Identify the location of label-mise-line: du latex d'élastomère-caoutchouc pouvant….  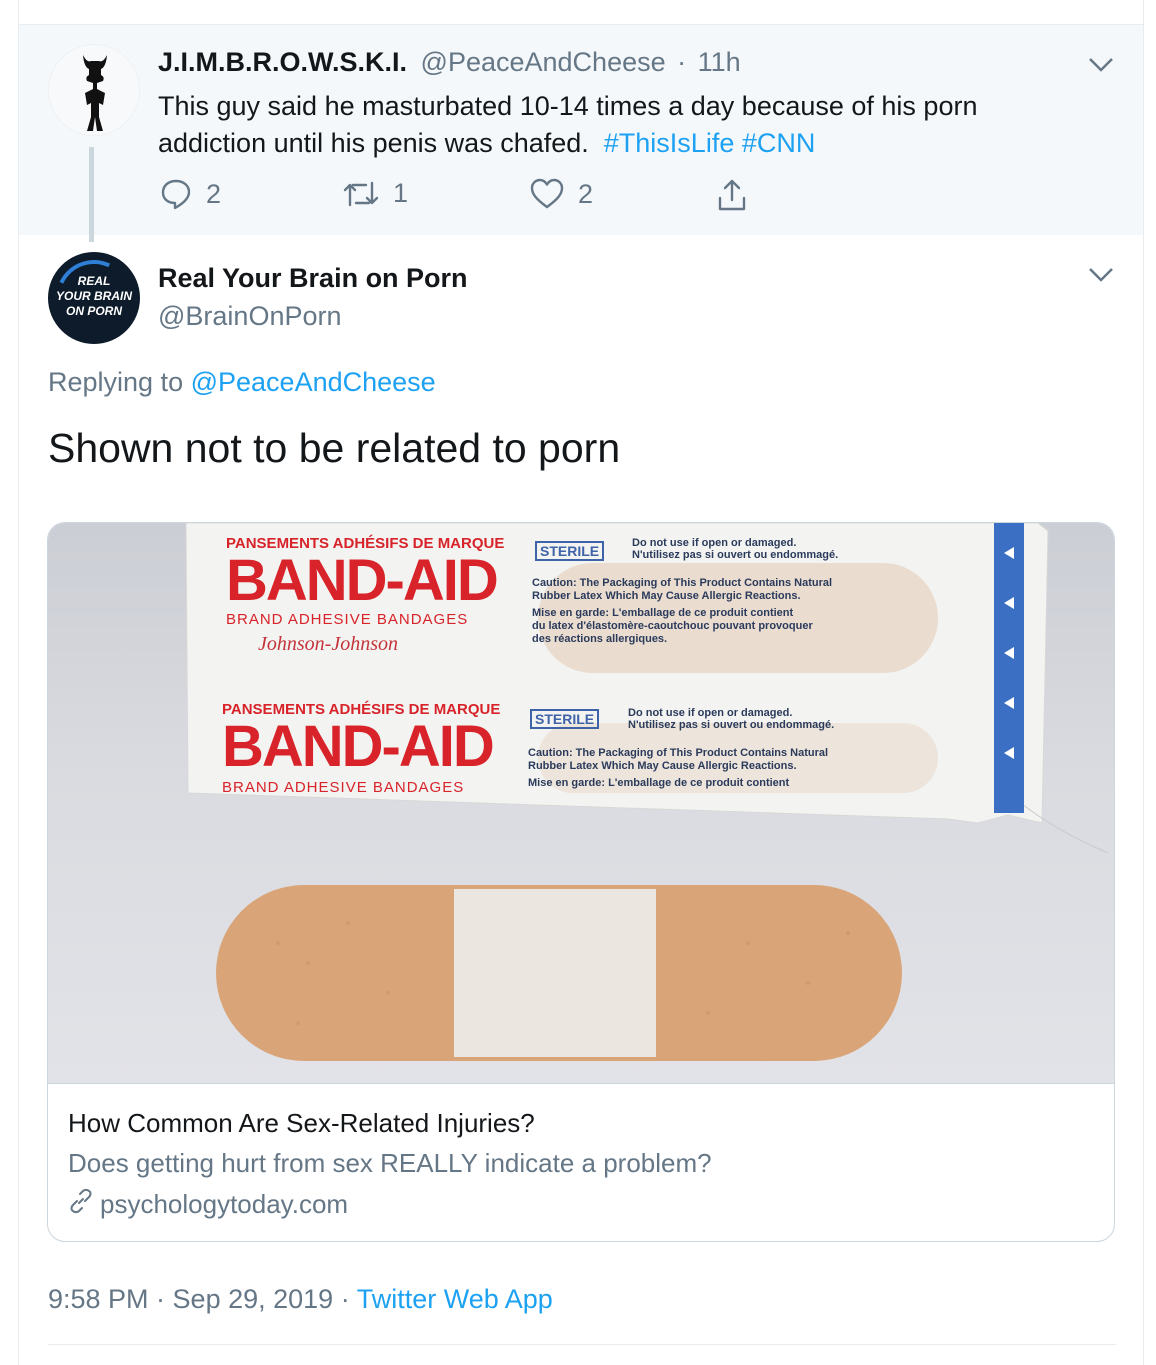
(672, 626).